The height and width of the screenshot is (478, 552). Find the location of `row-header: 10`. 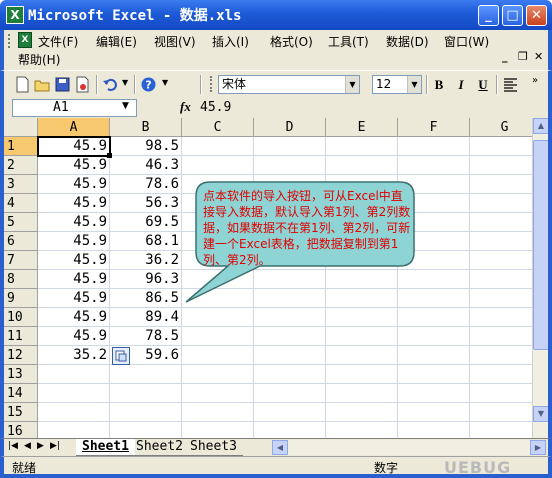

row-header: 10 is located at coordinates (21, 317).